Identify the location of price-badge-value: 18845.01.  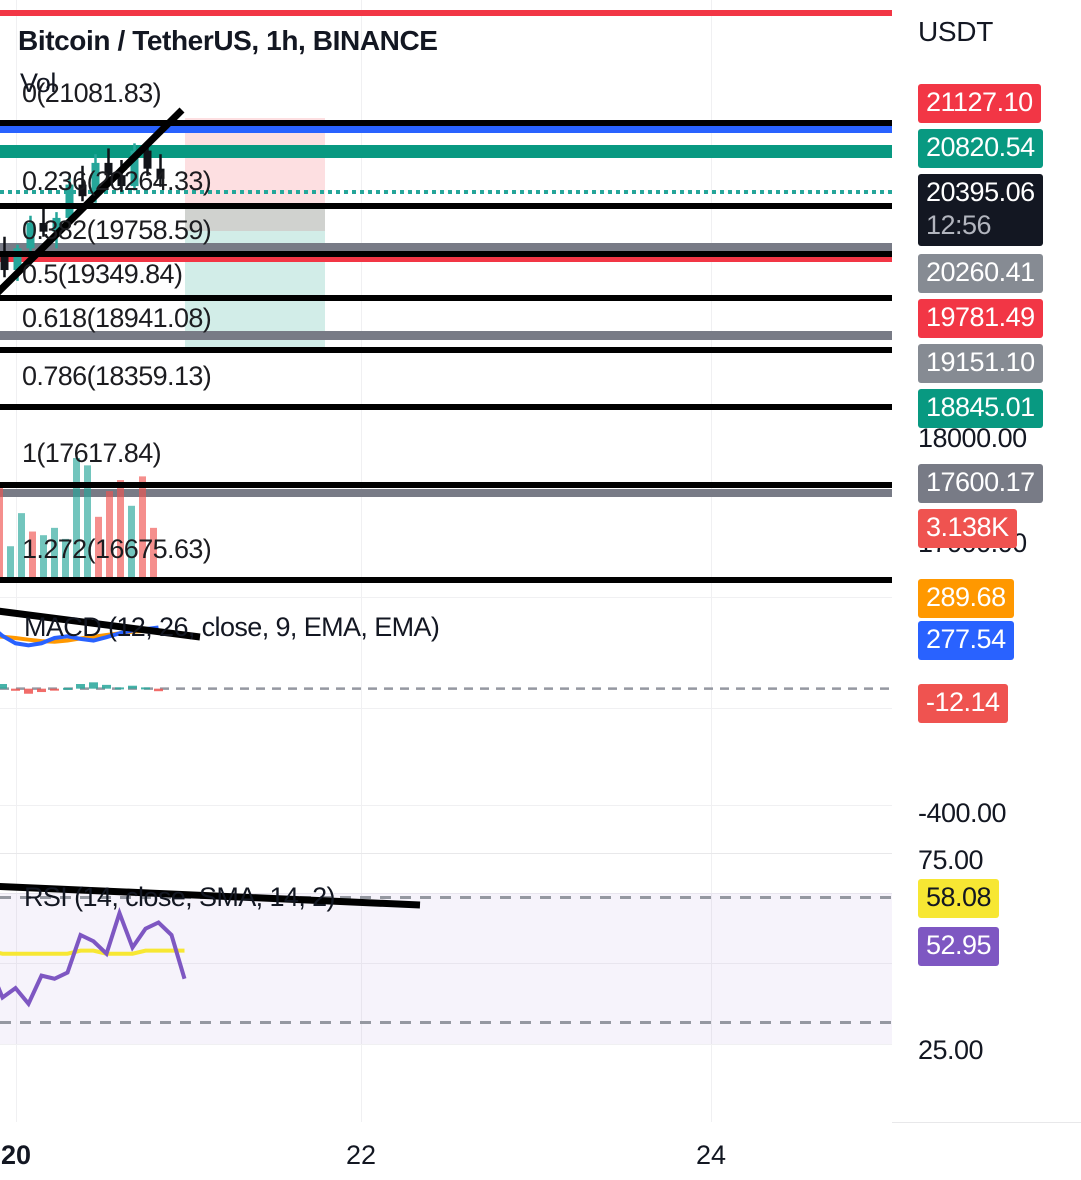
(980, 407).